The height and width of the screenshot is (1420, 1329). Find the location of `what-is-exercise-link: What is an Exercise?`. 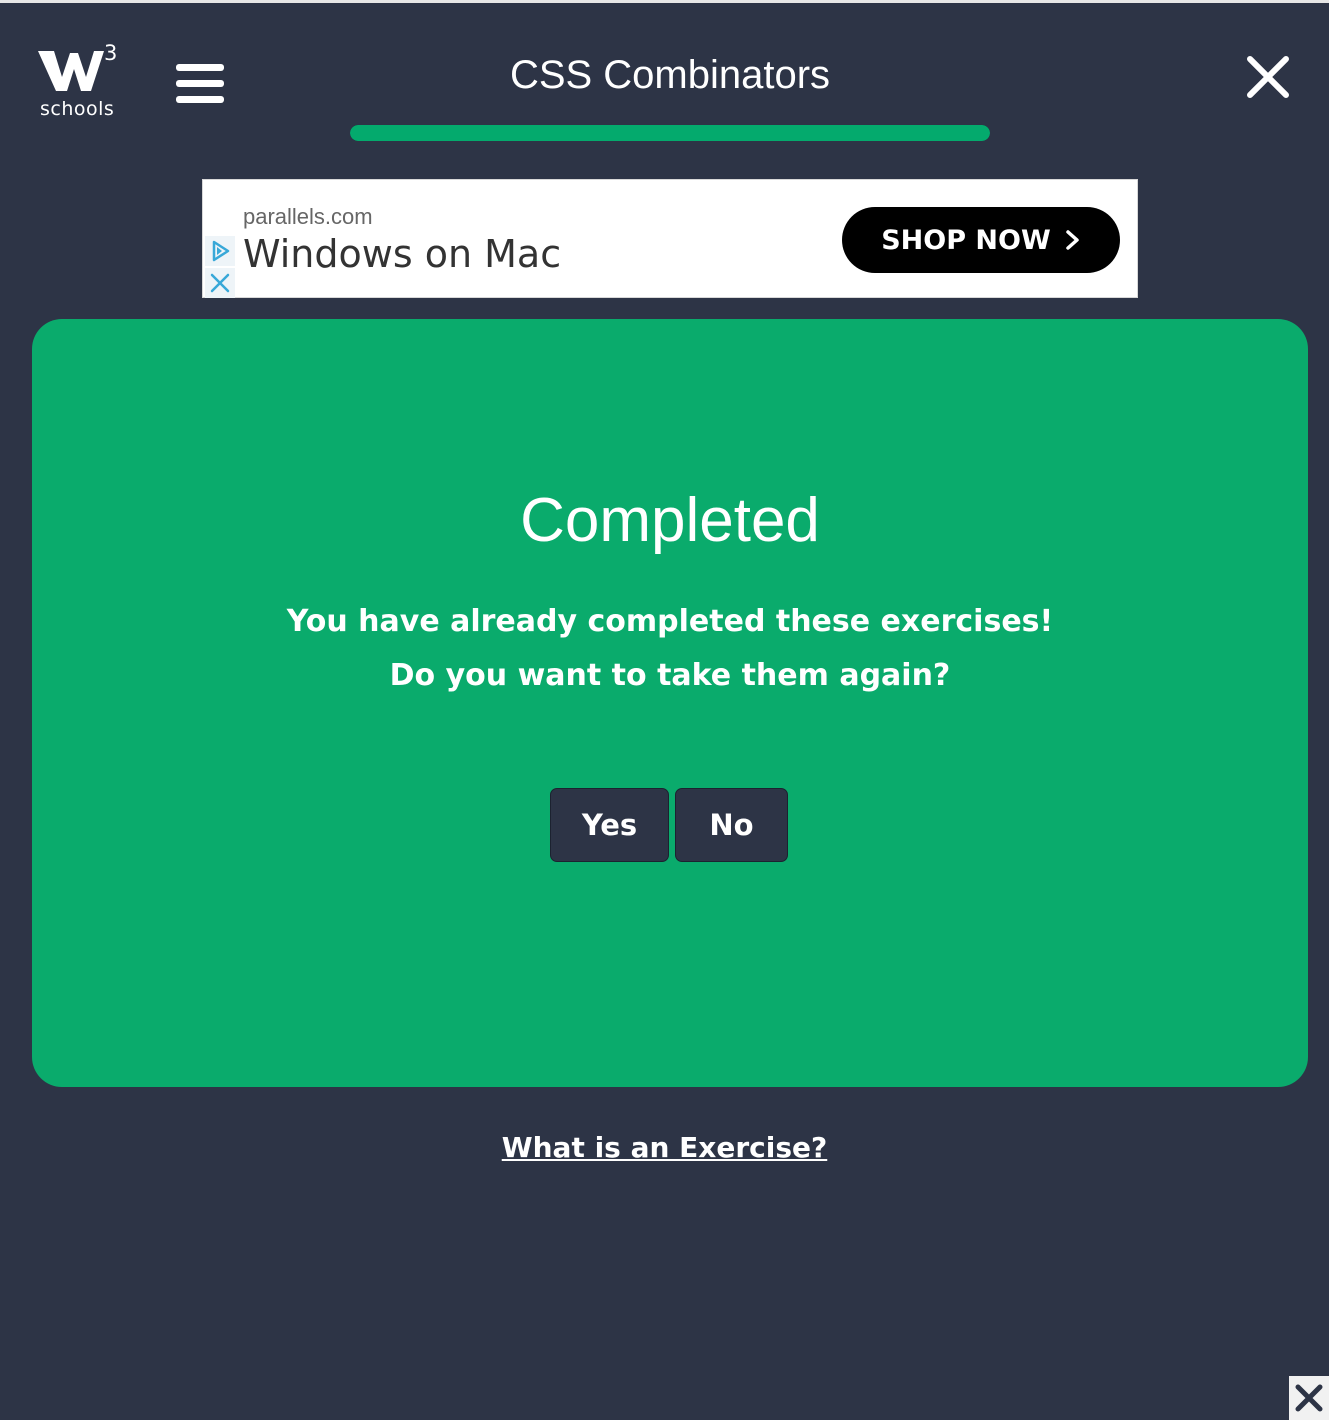

what-is-exercise-link: What is an Exercise? is located at coordinates (665, 1147).